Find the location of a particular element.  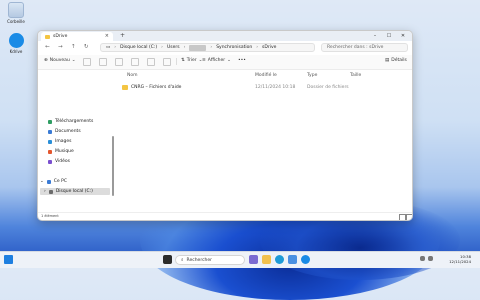

sidebar-item-label: Disque local (C:) is located at coordinates (74, 191).